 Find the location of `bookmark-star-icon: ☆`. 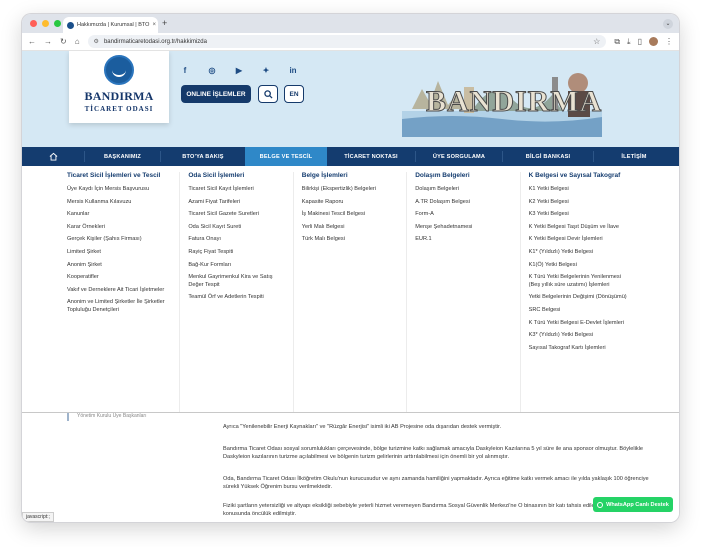

bookmark-star-icon: ☆ is located at coordinates (596, 41).